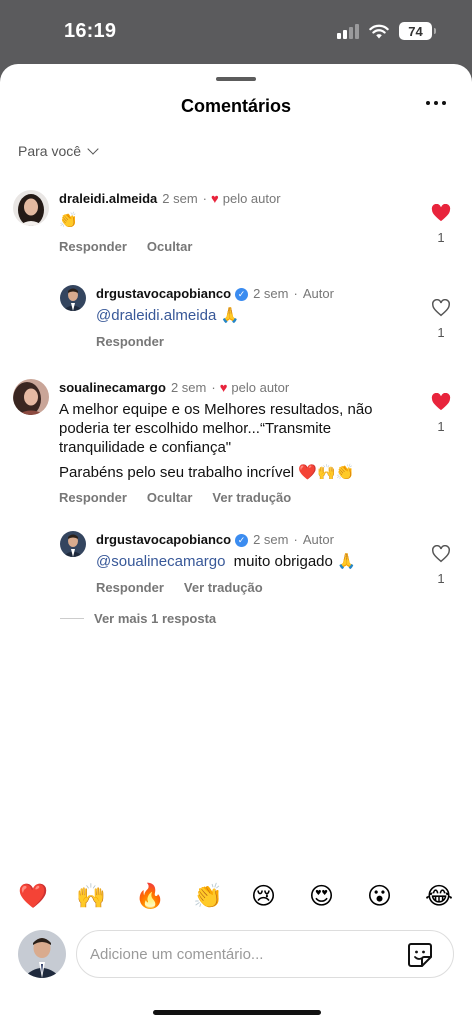  What do you see at coordinates (379, 31) in the screenshot?
I see `wifi-icon` at bounding box center [379, 31].